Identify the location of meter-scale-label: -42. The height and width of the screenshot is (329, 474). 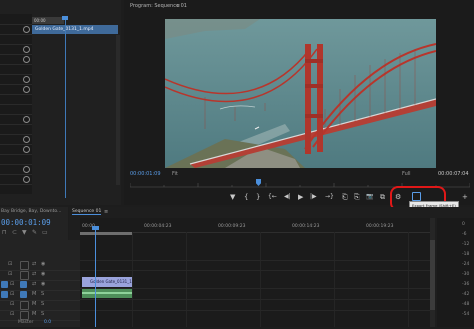
(466, 294).